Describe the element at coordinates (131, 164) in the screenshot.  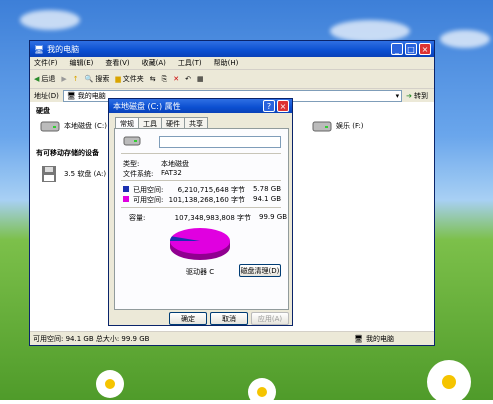
I see `type-label: 类型:` at that location.